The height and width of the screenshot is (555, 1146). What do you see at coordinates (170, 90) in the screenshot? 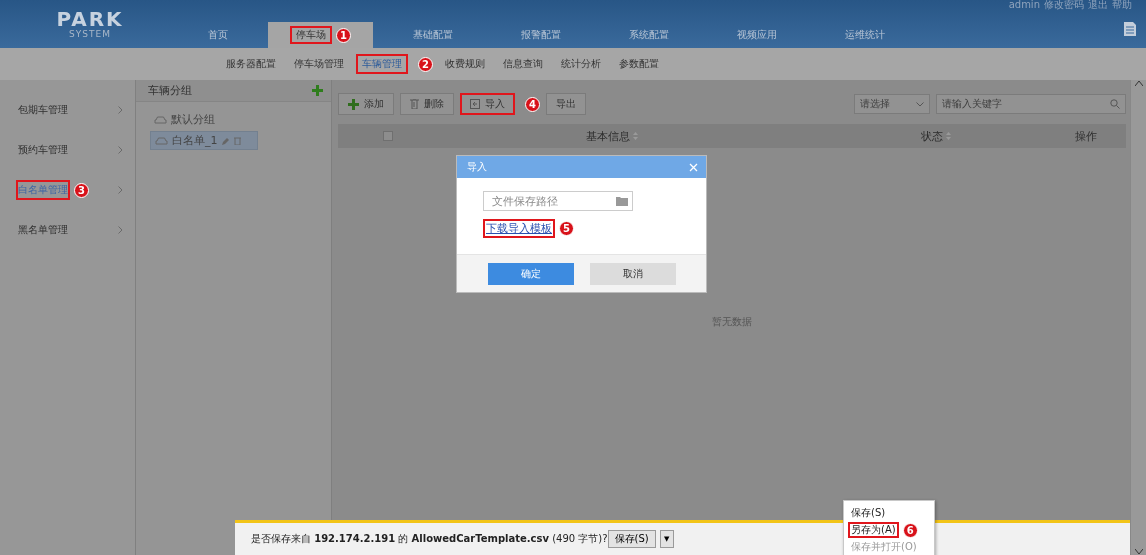
I see `panel-title: 车辆分组` at bounding box center [170, 90].